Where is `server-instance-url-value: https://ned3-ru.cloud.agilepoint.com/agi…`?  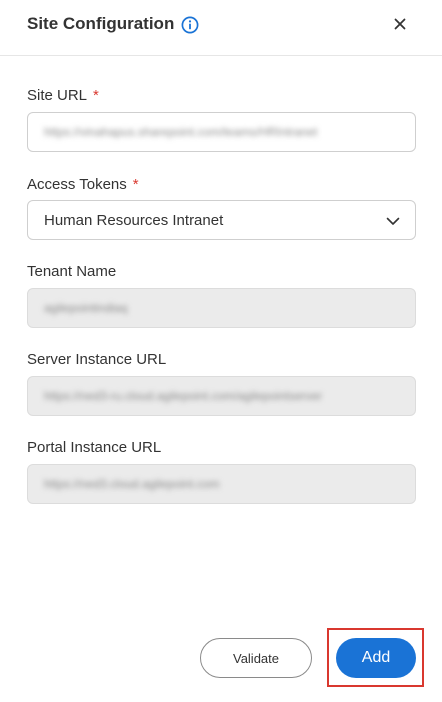
server-instance-url-value: https://ned3-ru.cloud.agilepoint.com/agi… is located at coordinates (183, 396).